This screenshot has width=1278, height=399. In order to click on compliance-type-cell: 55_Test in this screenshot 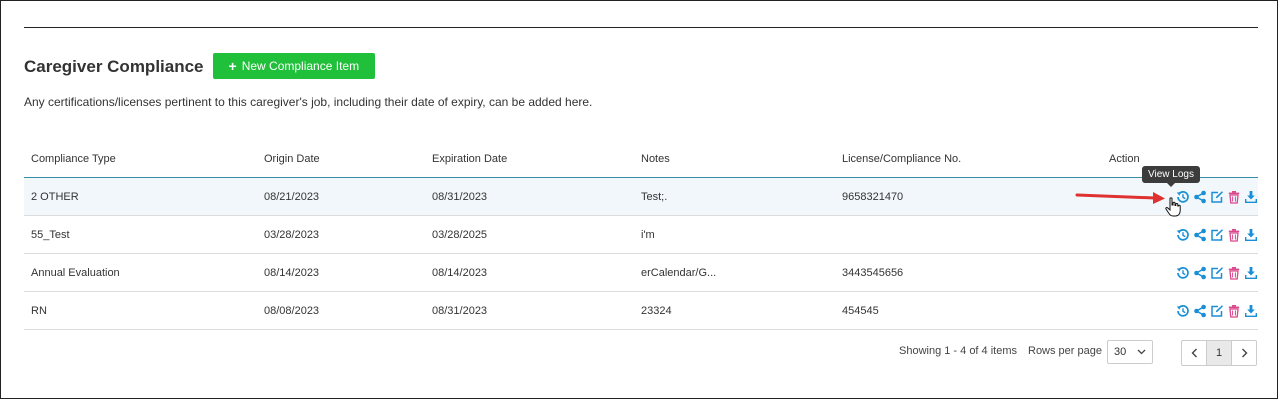, I will do `click(140, 234)`.